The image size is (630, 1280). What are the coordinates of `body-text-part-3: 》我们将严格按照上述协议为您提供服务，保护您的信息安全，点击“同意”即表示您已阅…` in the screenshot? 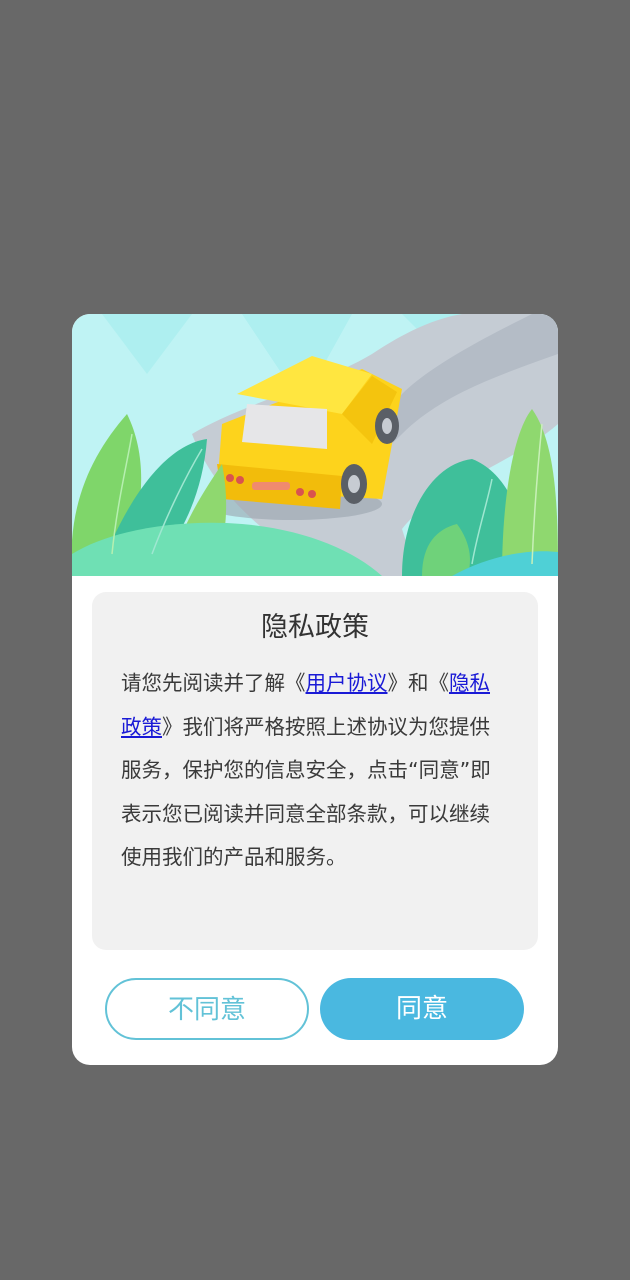 It's located at (306, 792).